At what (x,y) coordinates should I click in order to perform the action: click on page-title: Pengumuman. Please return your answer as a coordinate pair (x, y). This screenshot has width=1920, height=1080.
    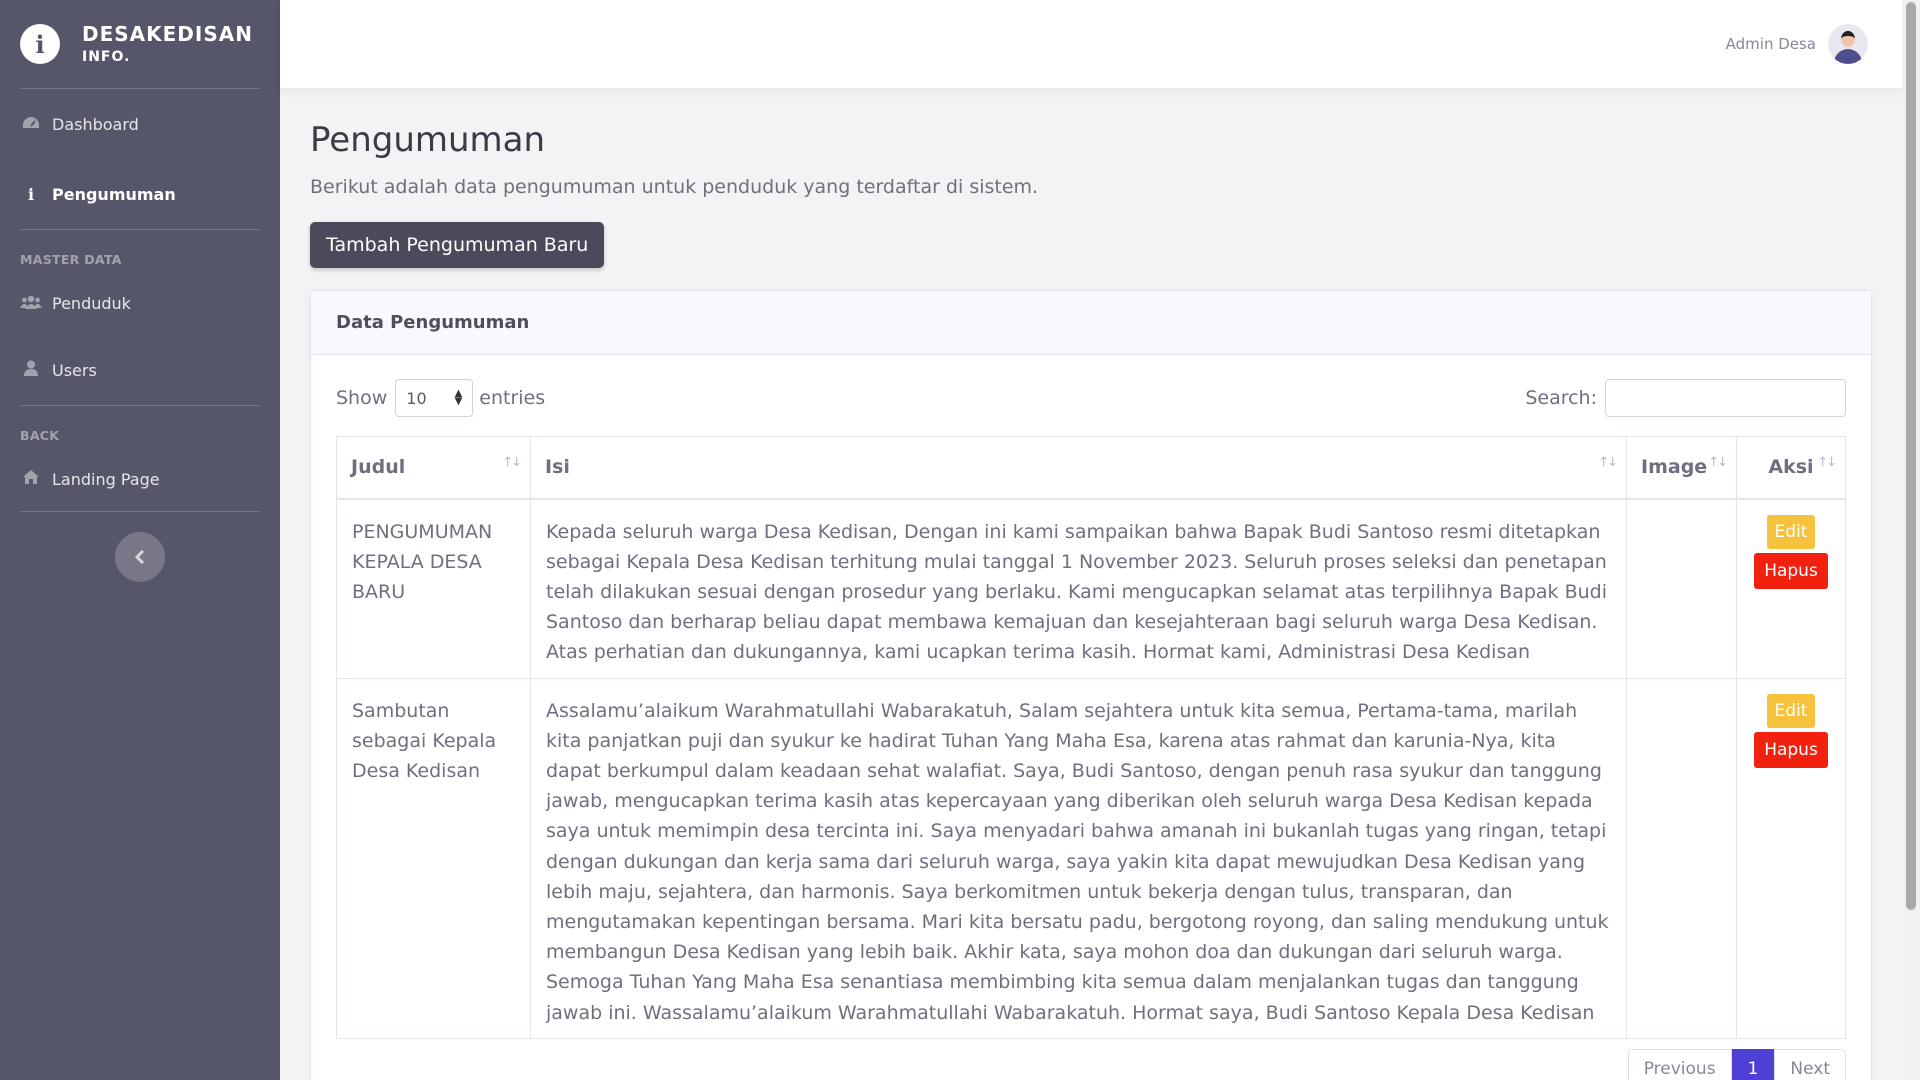
    Looking at the image, I should click on (428, 140).